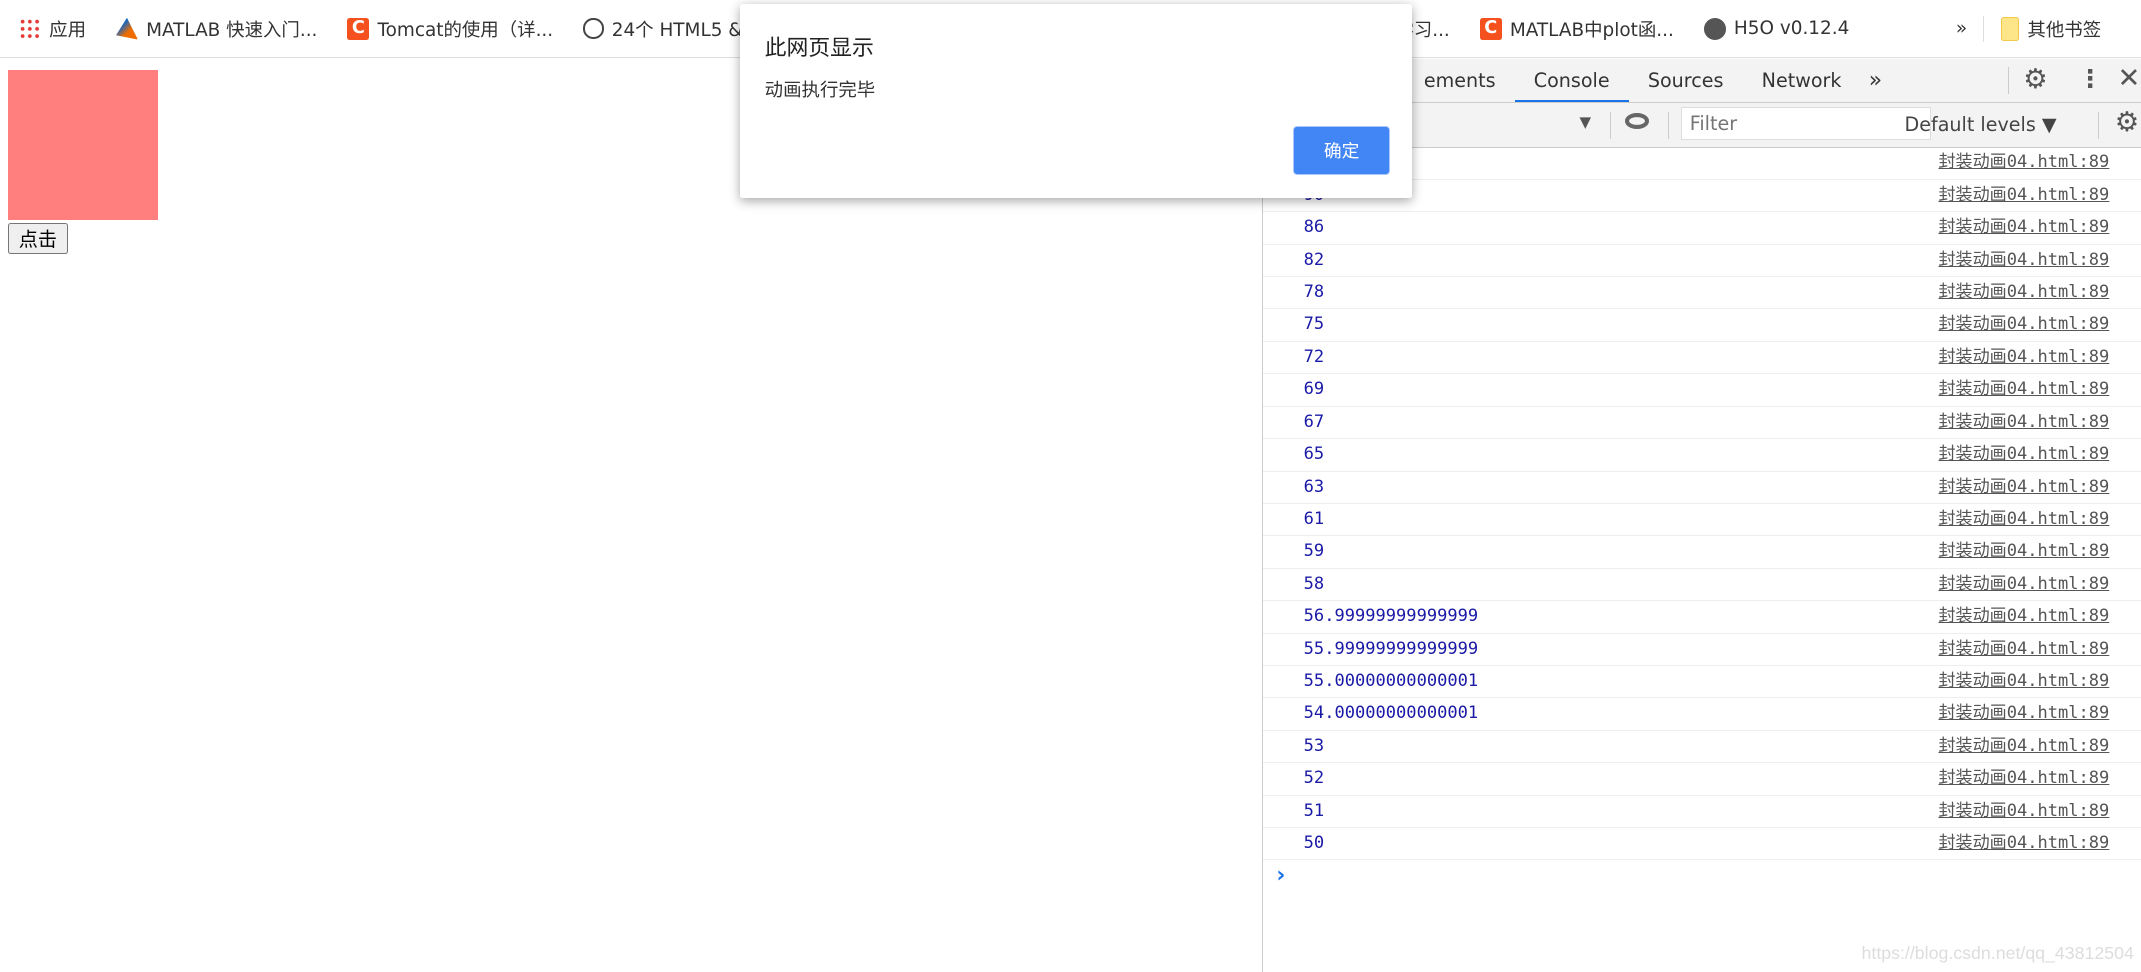 Image resolution: width=2141 pixels, height=972 pixels. What do you see at coordinates (127, 28) in the screenshot?
I see `matlab-icon` at bounding box center [127, 28].